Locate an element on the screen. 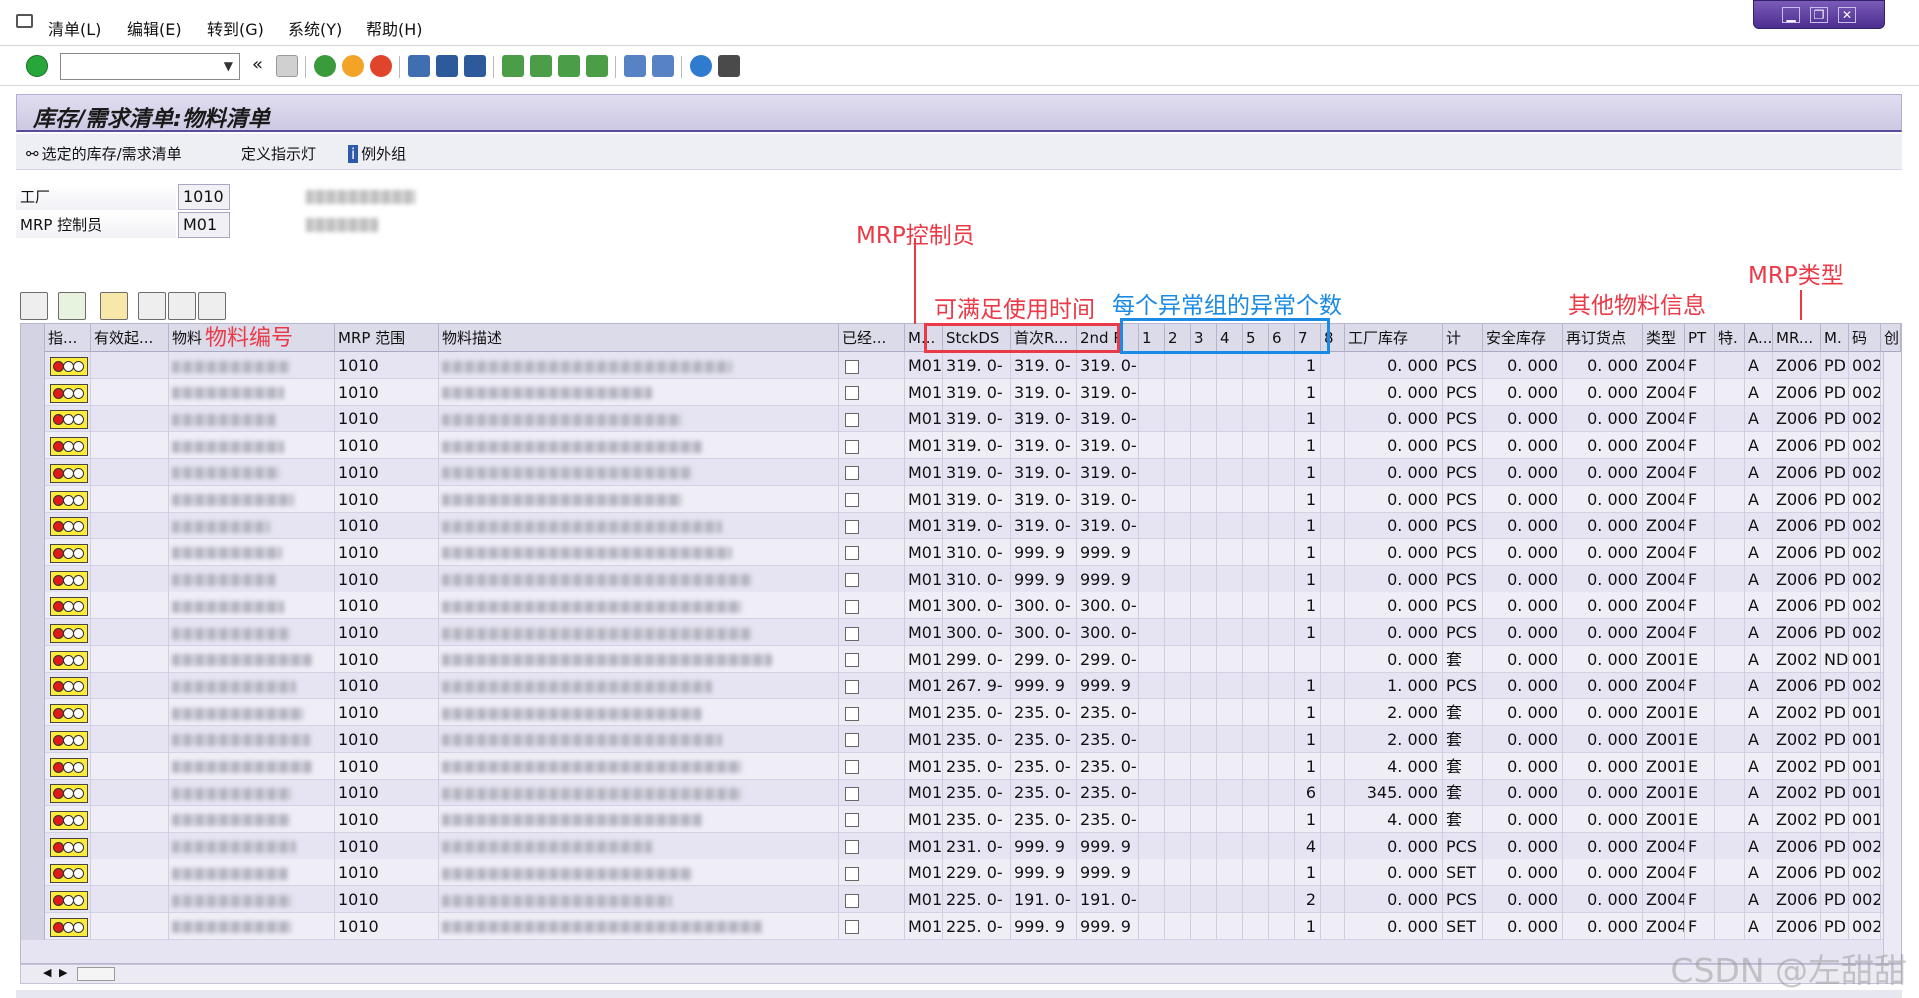 The image size is (1919, 998). close-icon: ✕ is located at coordinates (1847, 14).